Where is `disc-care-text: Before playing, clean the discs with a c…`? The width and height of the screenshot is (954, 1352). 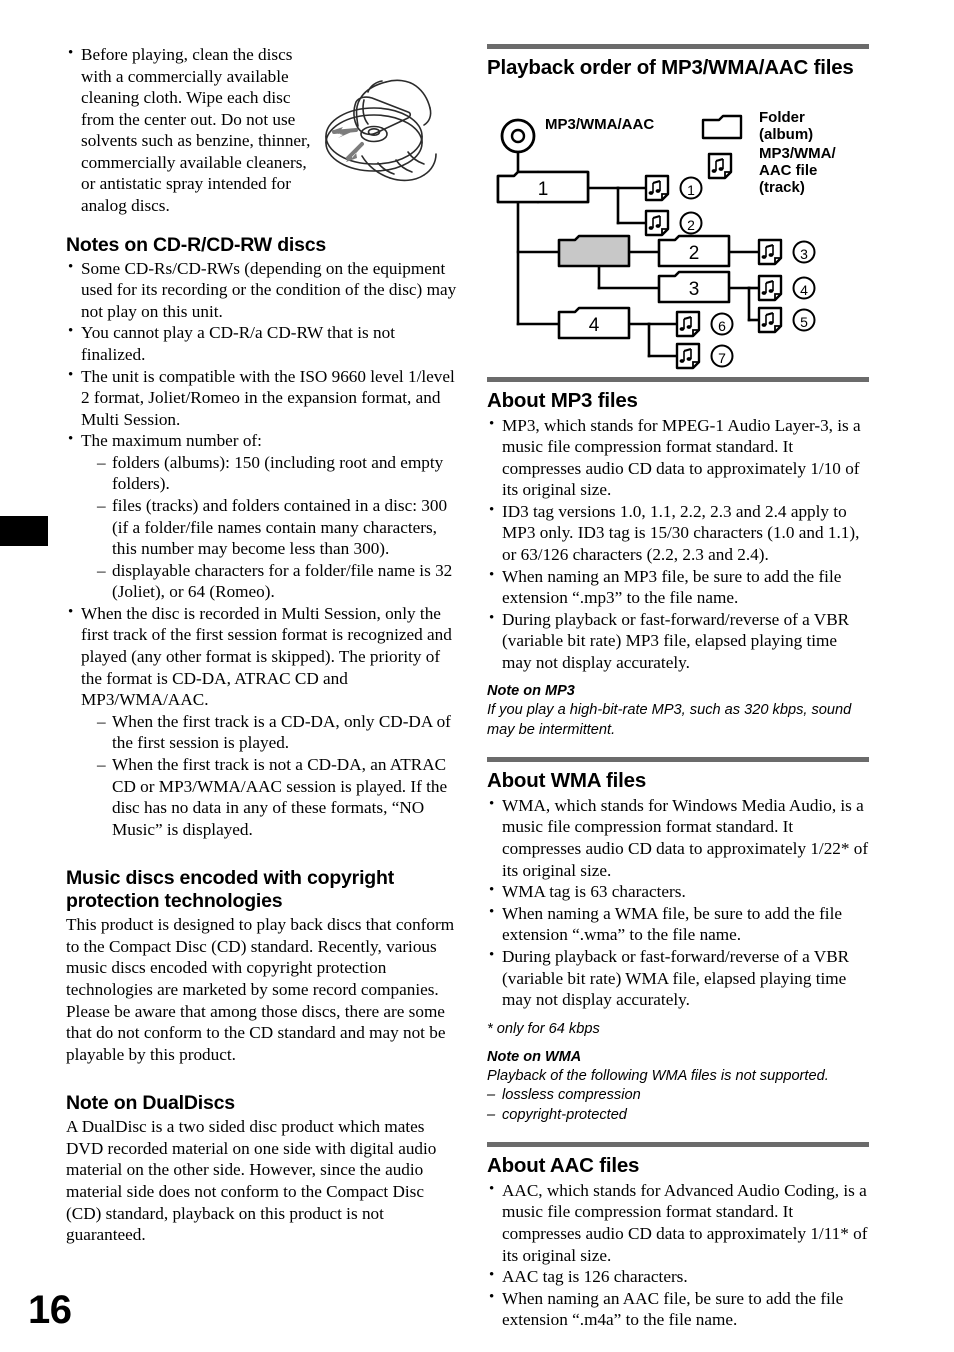
disc-care-text: Before playing, clean the discs with a c… is located at coordinates (196, 130).